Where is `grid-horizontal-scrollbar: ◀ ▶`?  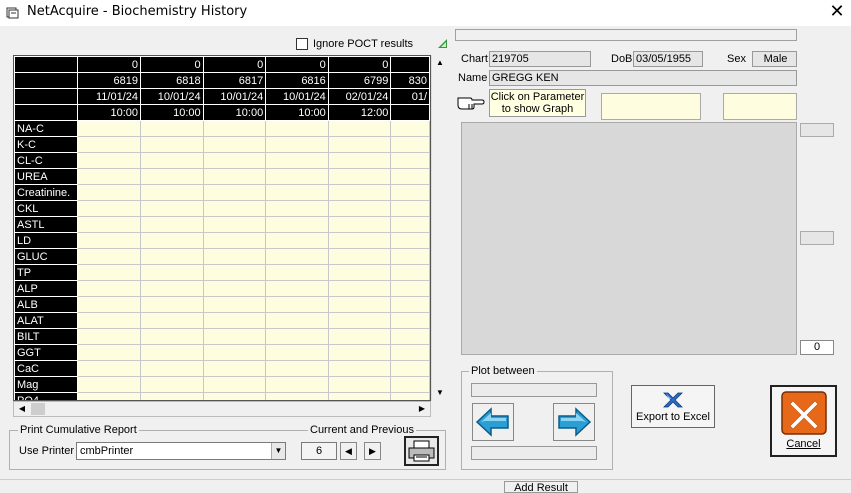 grid-horizontal-scrollbar: ◀ ▶ is located at coordinates (222, 409).